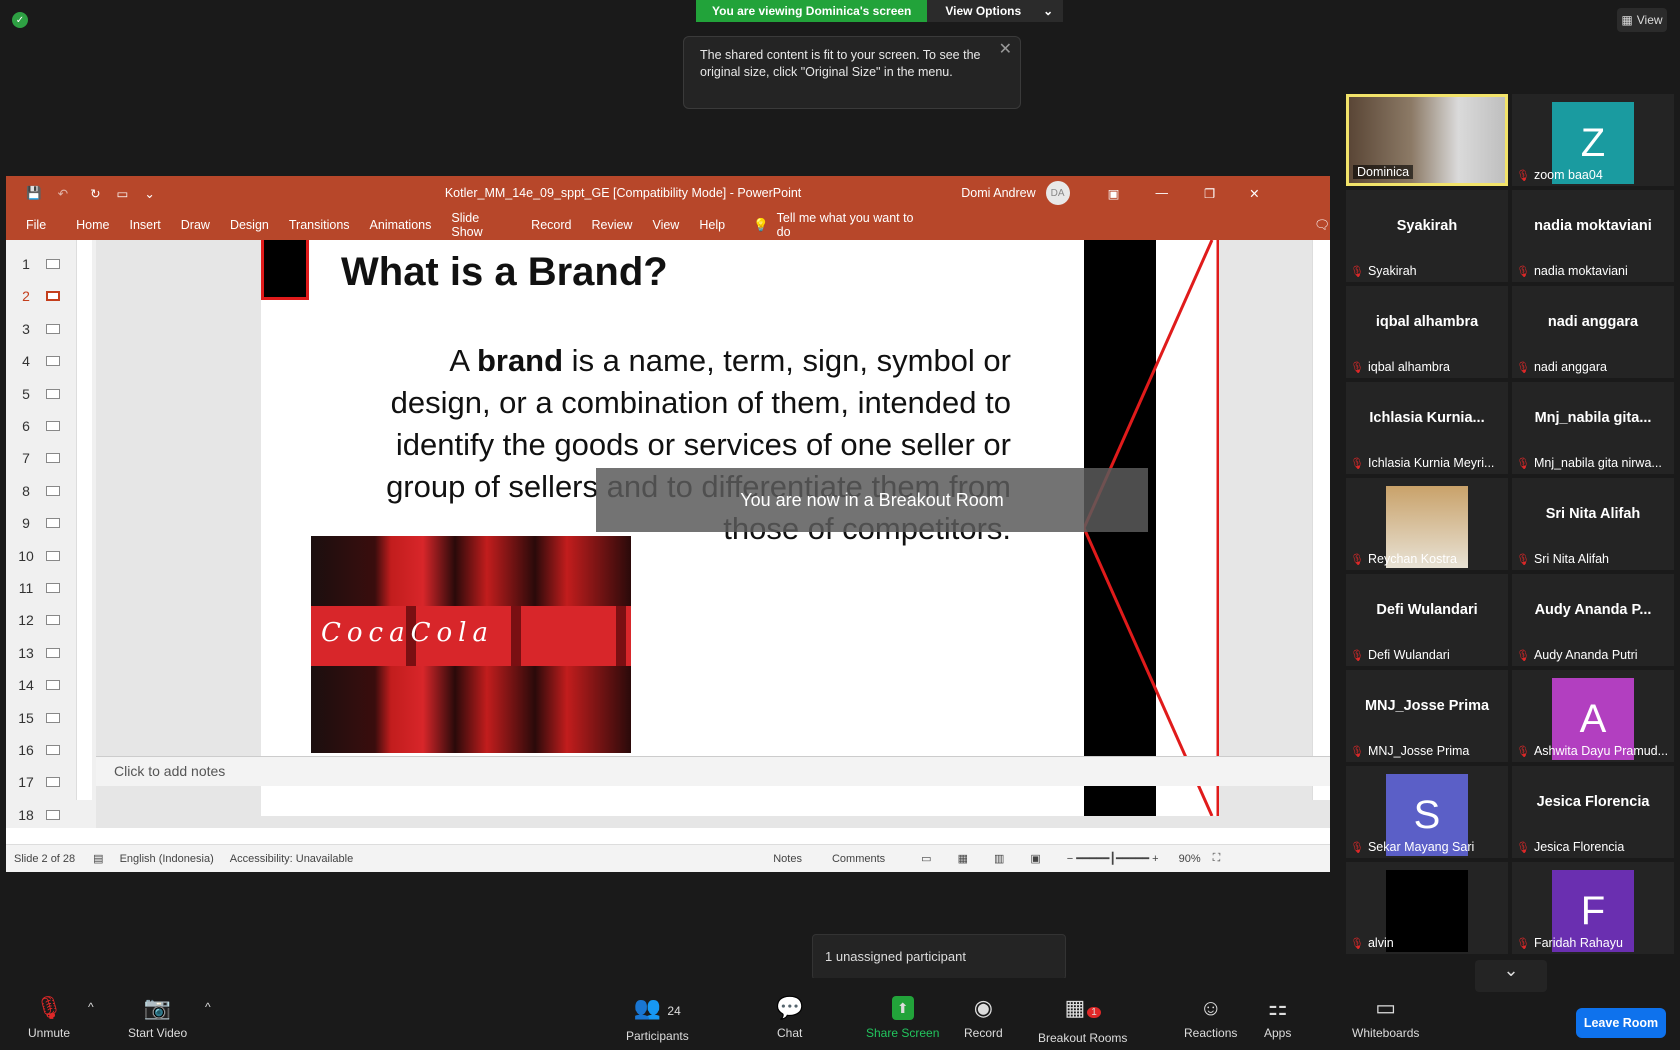  What do you see at coordinates (1321, 520) in the screenshot?
I see `slide-vertical-scrollbar` at bounding box center [1321, 520].